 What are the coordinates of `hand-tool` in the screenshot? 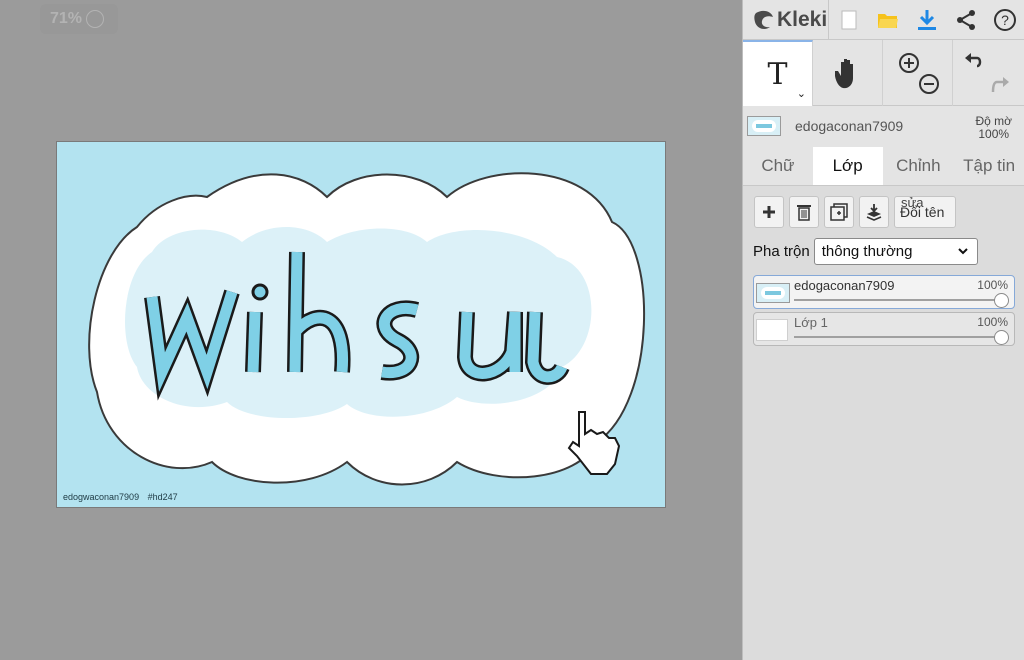 It's located at (848, 73).